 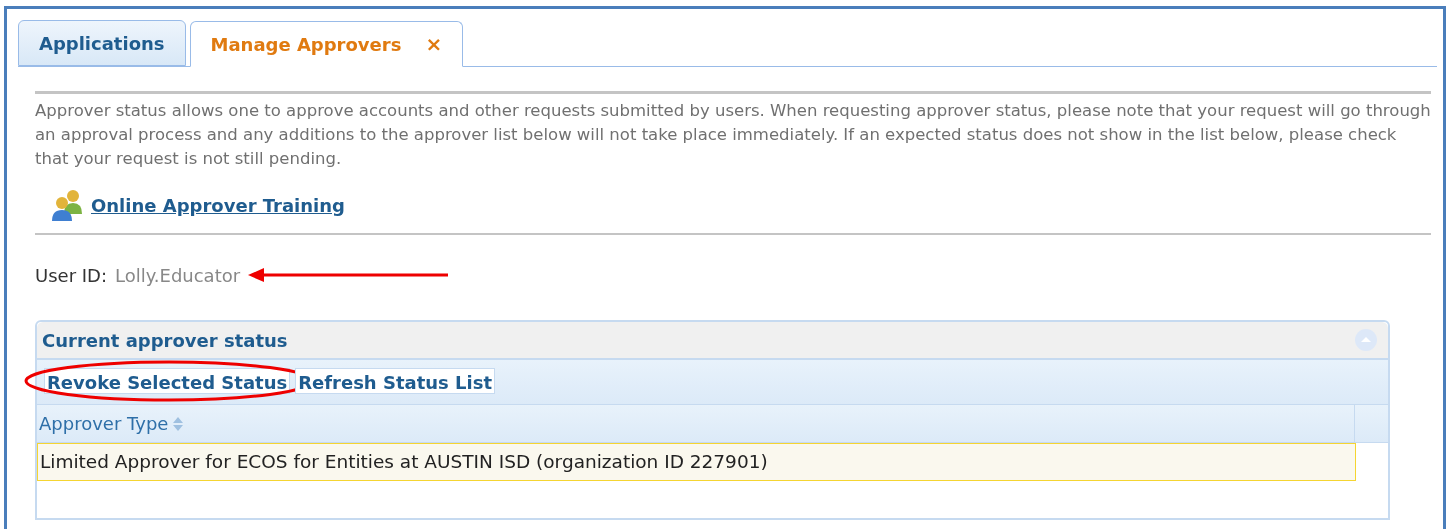 I want to click on table-row: Limited Approver for ECOS for Entities at AUSTIN ISD (organization ID 227901), so click(x=696, y=462).